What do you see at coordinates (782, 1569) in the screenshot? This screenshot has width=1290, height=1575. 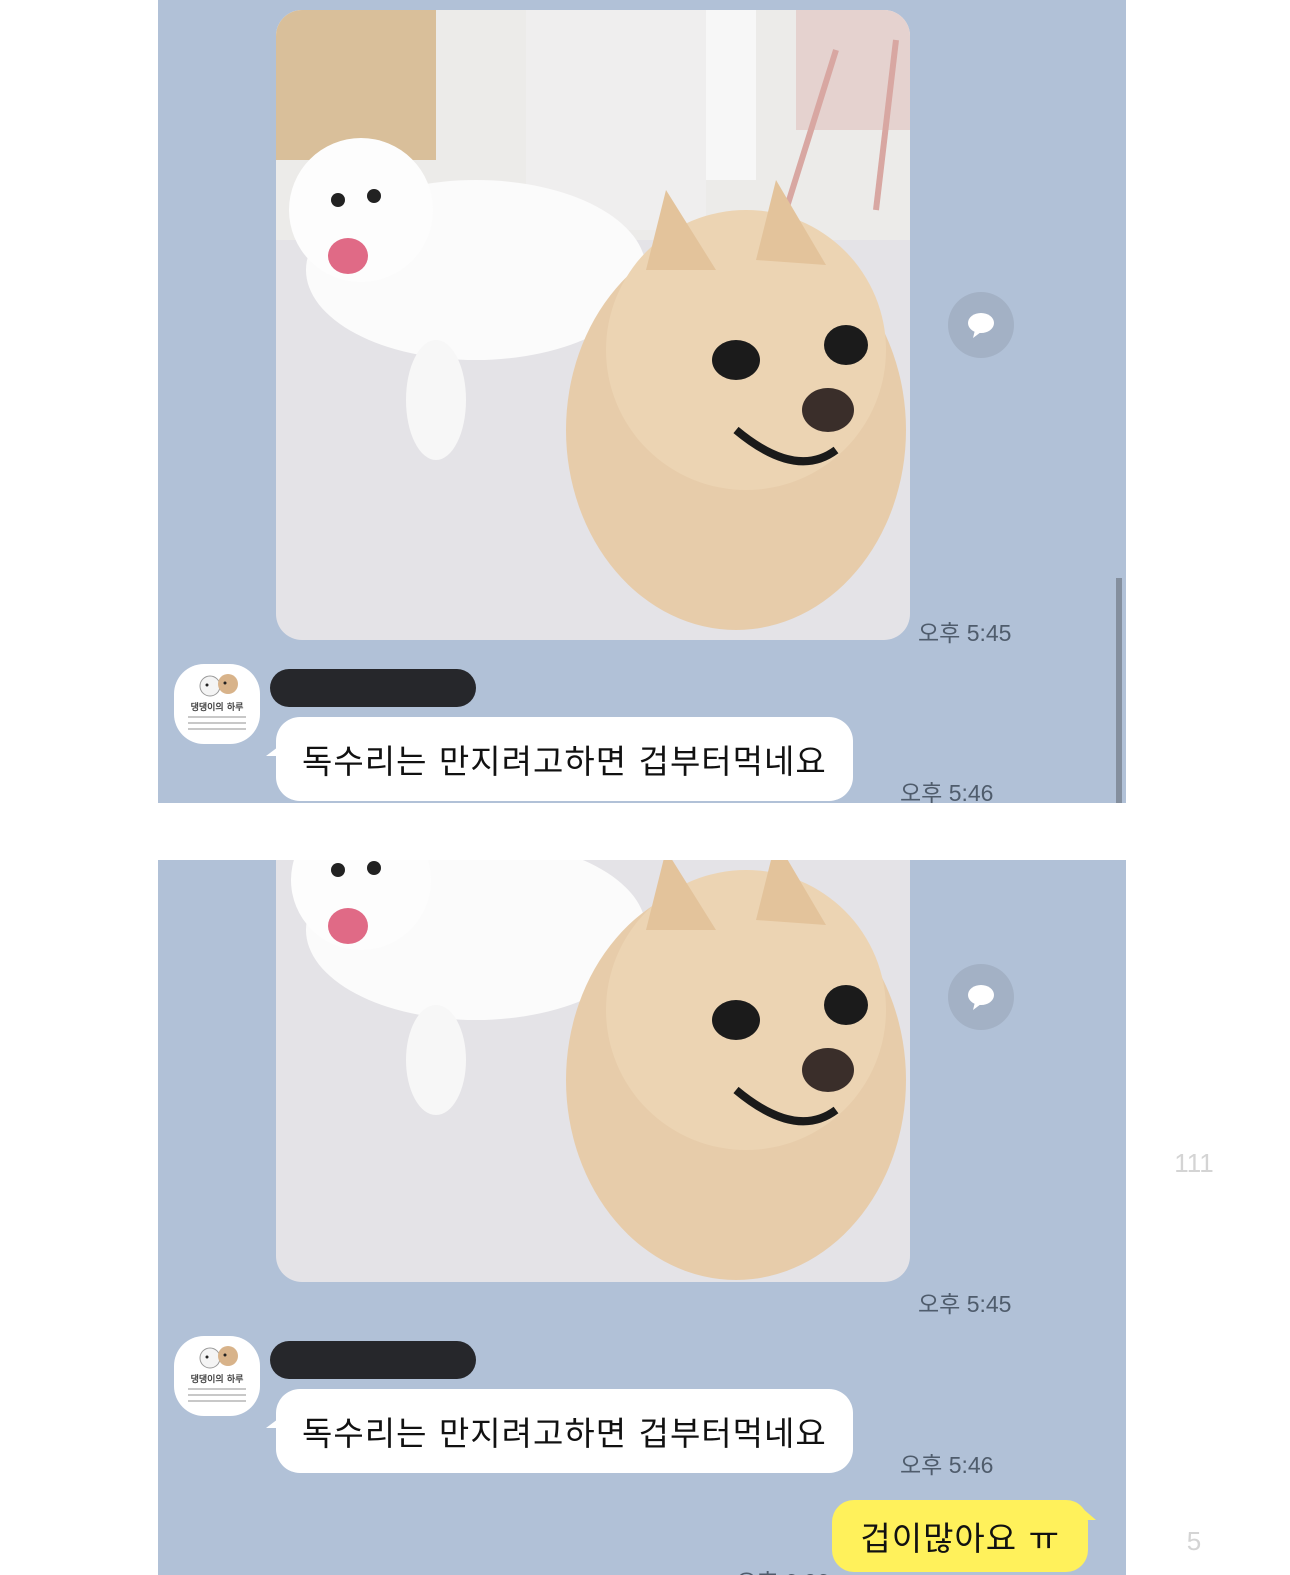 I see `reply-timestamp: 오후 6:06` at bounding box center [782, 1569].